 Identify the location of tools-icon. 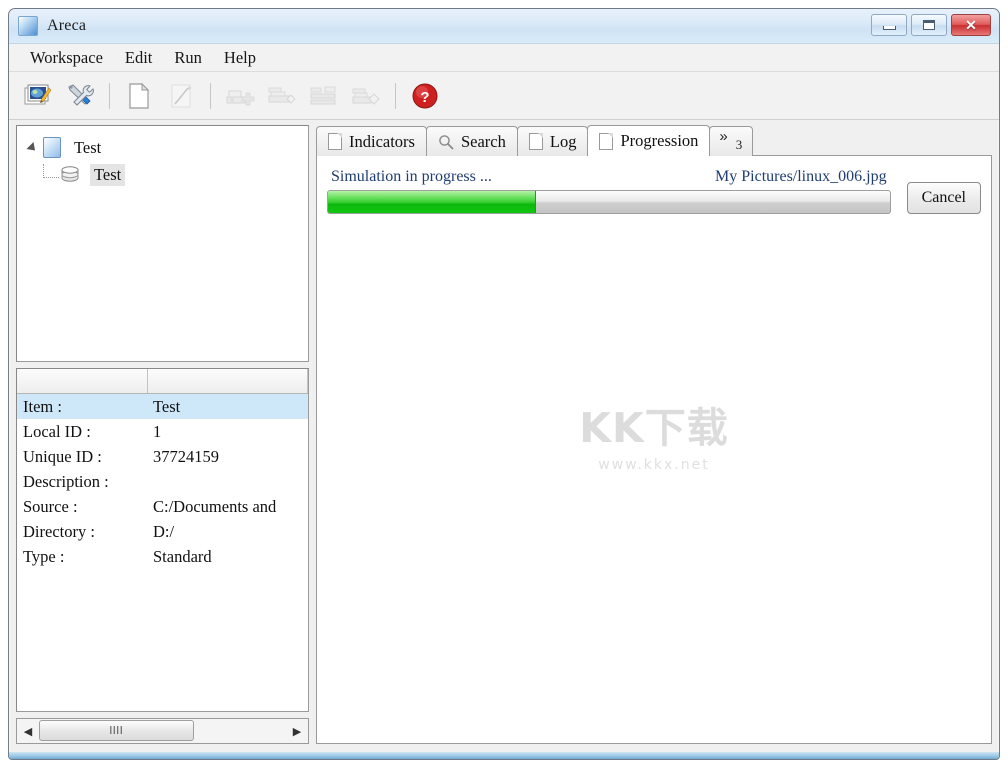
(81, 94).